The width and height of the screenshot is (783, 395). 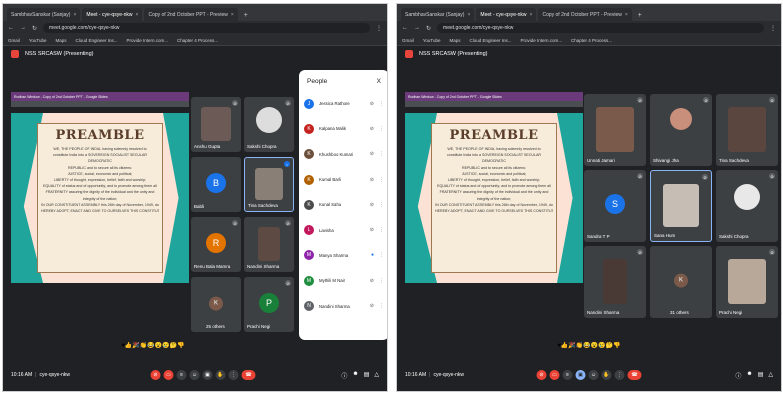 I want to click on meeting-code: cye-qsye-nkw, so click(x=55, y=375).